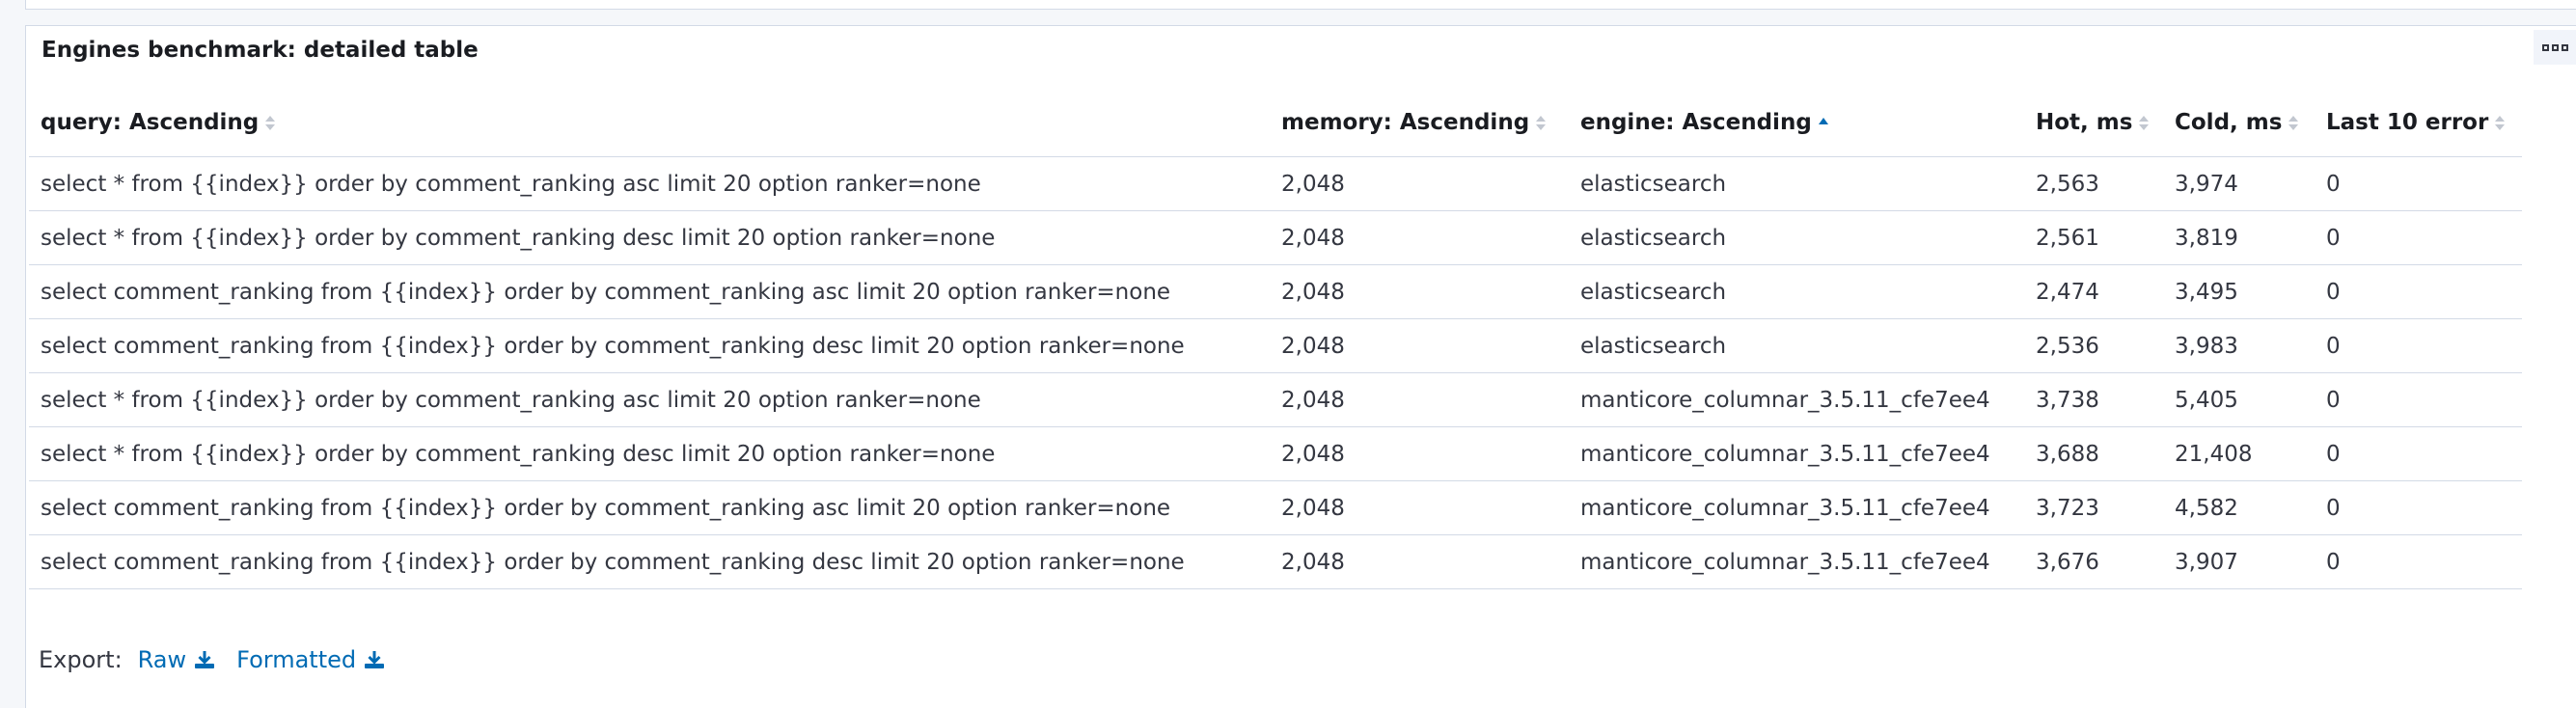 The image size is (2576, 708). What do you see at coordinates (2093, 346) in the screenshot?
I see `table-cell: 2,536` at bounding box center [2093, 346].